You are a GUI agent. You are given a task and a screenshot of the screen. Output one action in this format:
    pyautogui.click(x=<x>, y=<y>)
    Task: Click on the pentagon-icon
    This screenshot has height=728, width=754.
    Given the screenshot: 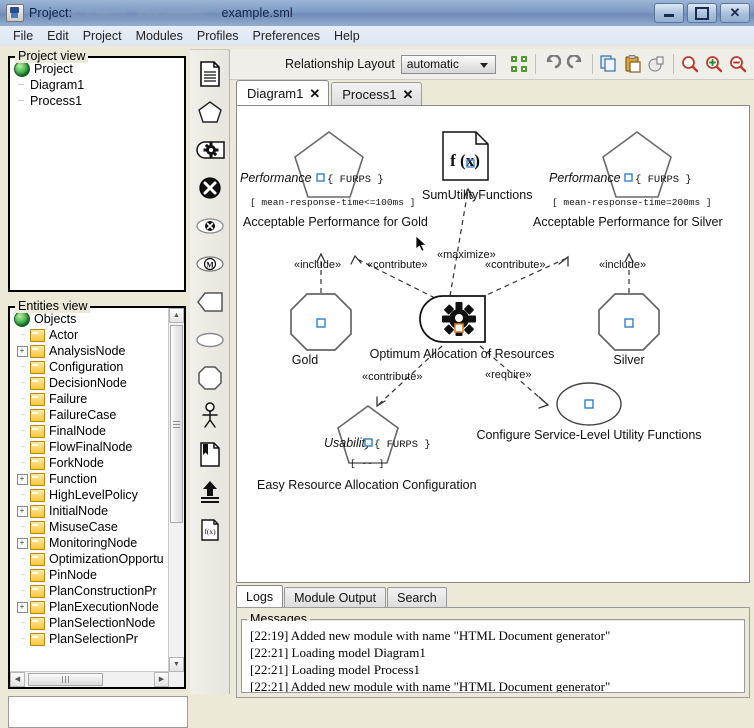 What is the action you would take?
    pyautogui.click(x=210, y=112)
    